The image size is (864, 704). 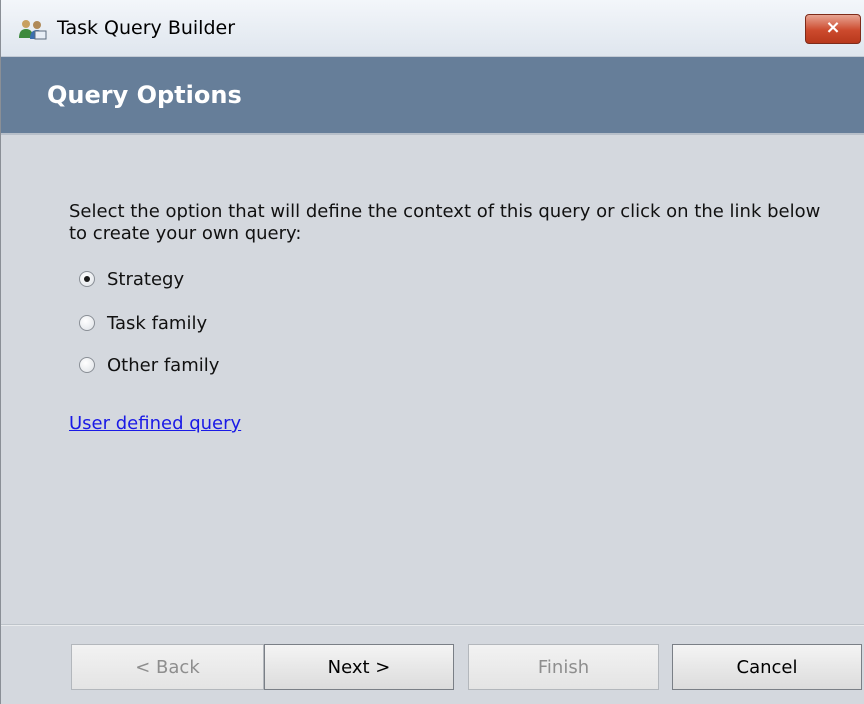 What do you see at coordinates (146, 279) in the screenshot?
I see `radio-label: Strategy` at bounding box center [146, 279].